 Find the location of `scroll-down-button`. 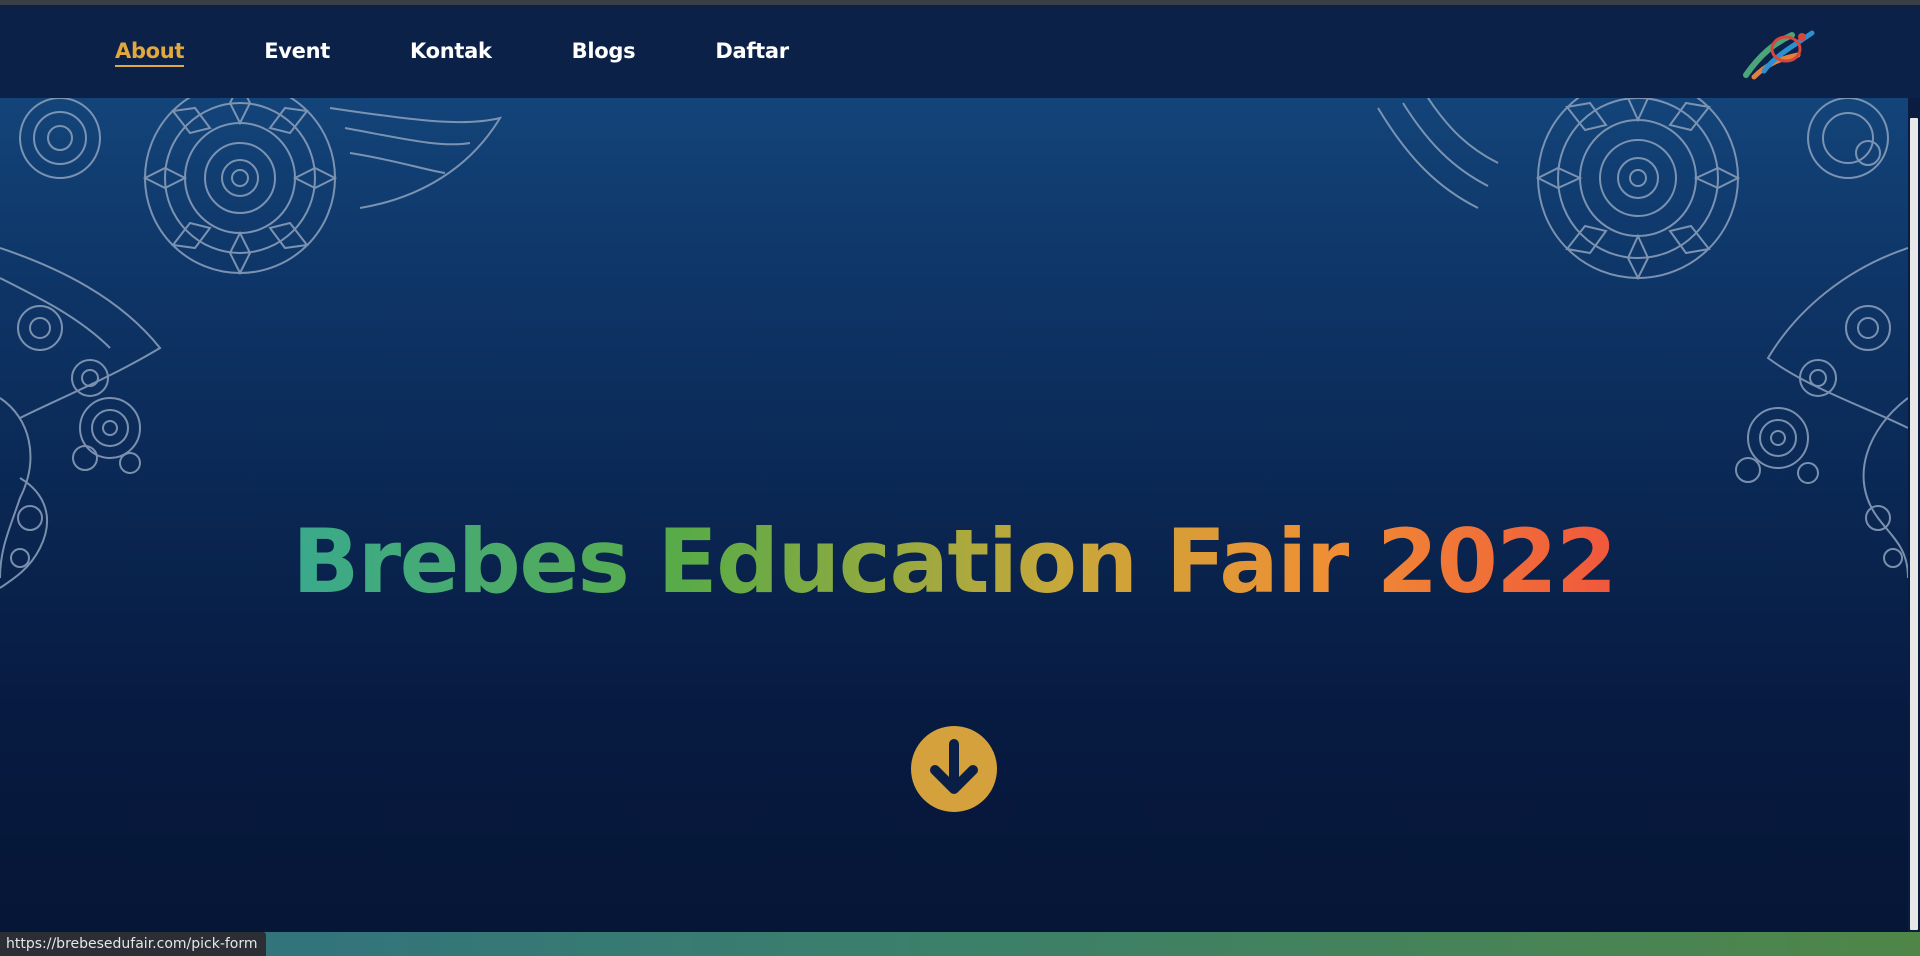

scroll-down-button is located at coordinates (954, 769).